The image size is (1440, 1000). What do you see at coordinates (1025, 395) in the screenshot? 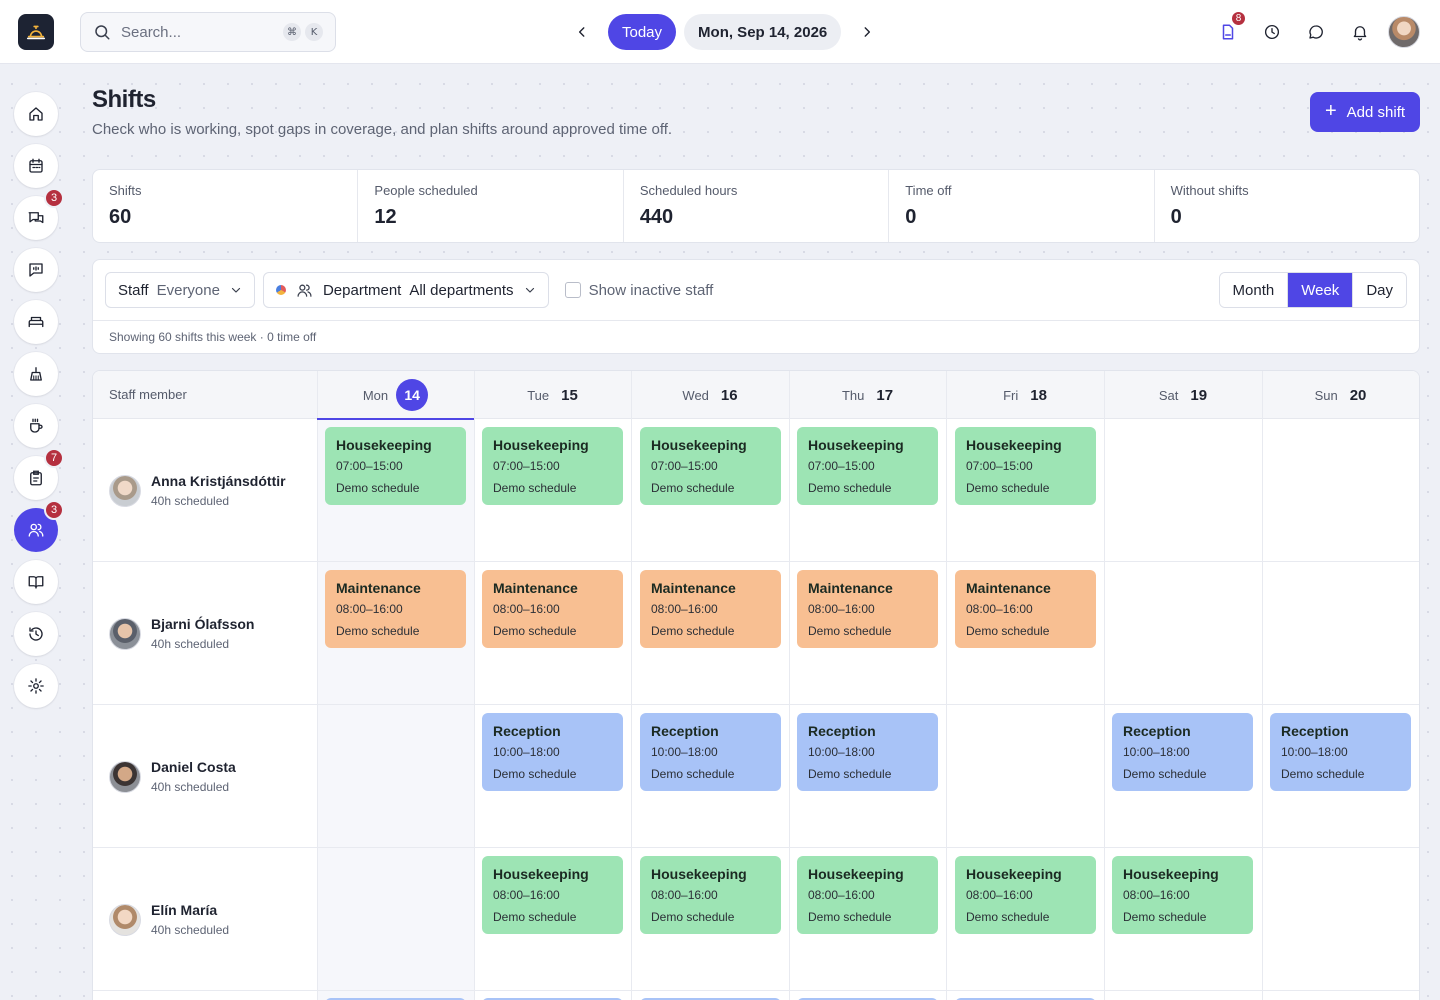
I see `day-header-fri: Fri 18` at bounding box center [1025, 395].